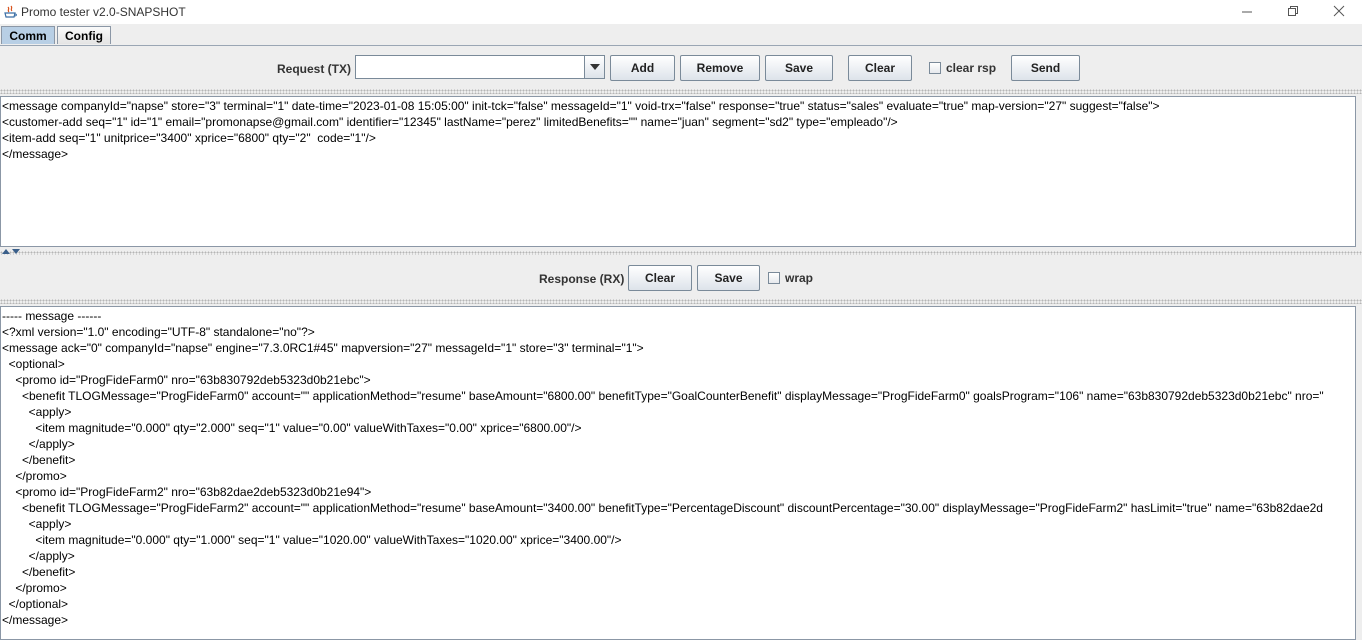 Image resolution: width=1362 pixels, height=640 pixels. I want to click on request-label: Request (TX), so click(314, 69).